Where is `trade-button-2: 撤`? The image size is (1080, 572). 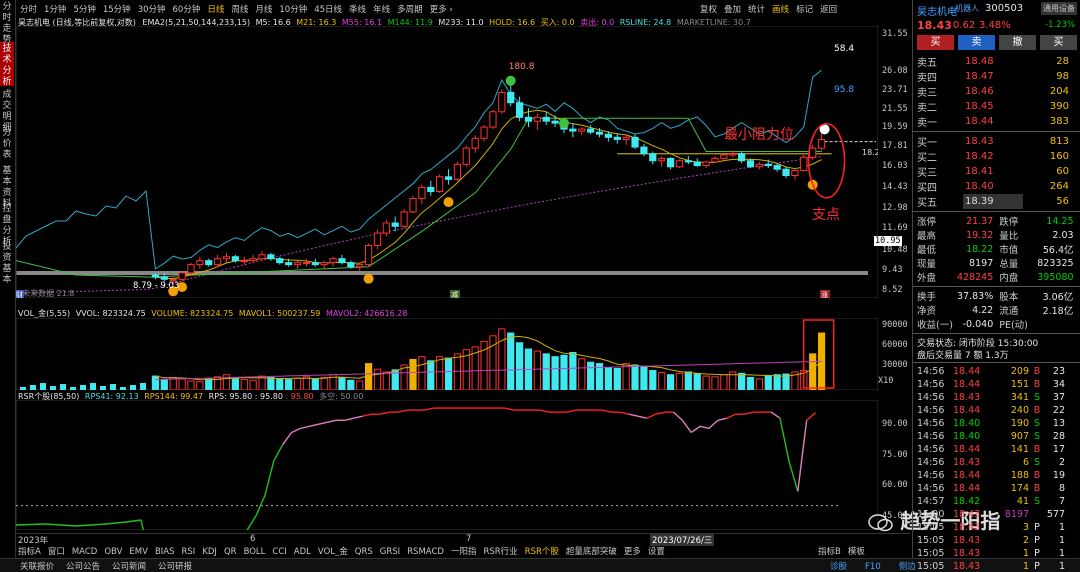 trade-button-2: 撤 is located at coordinates (1017, 42).